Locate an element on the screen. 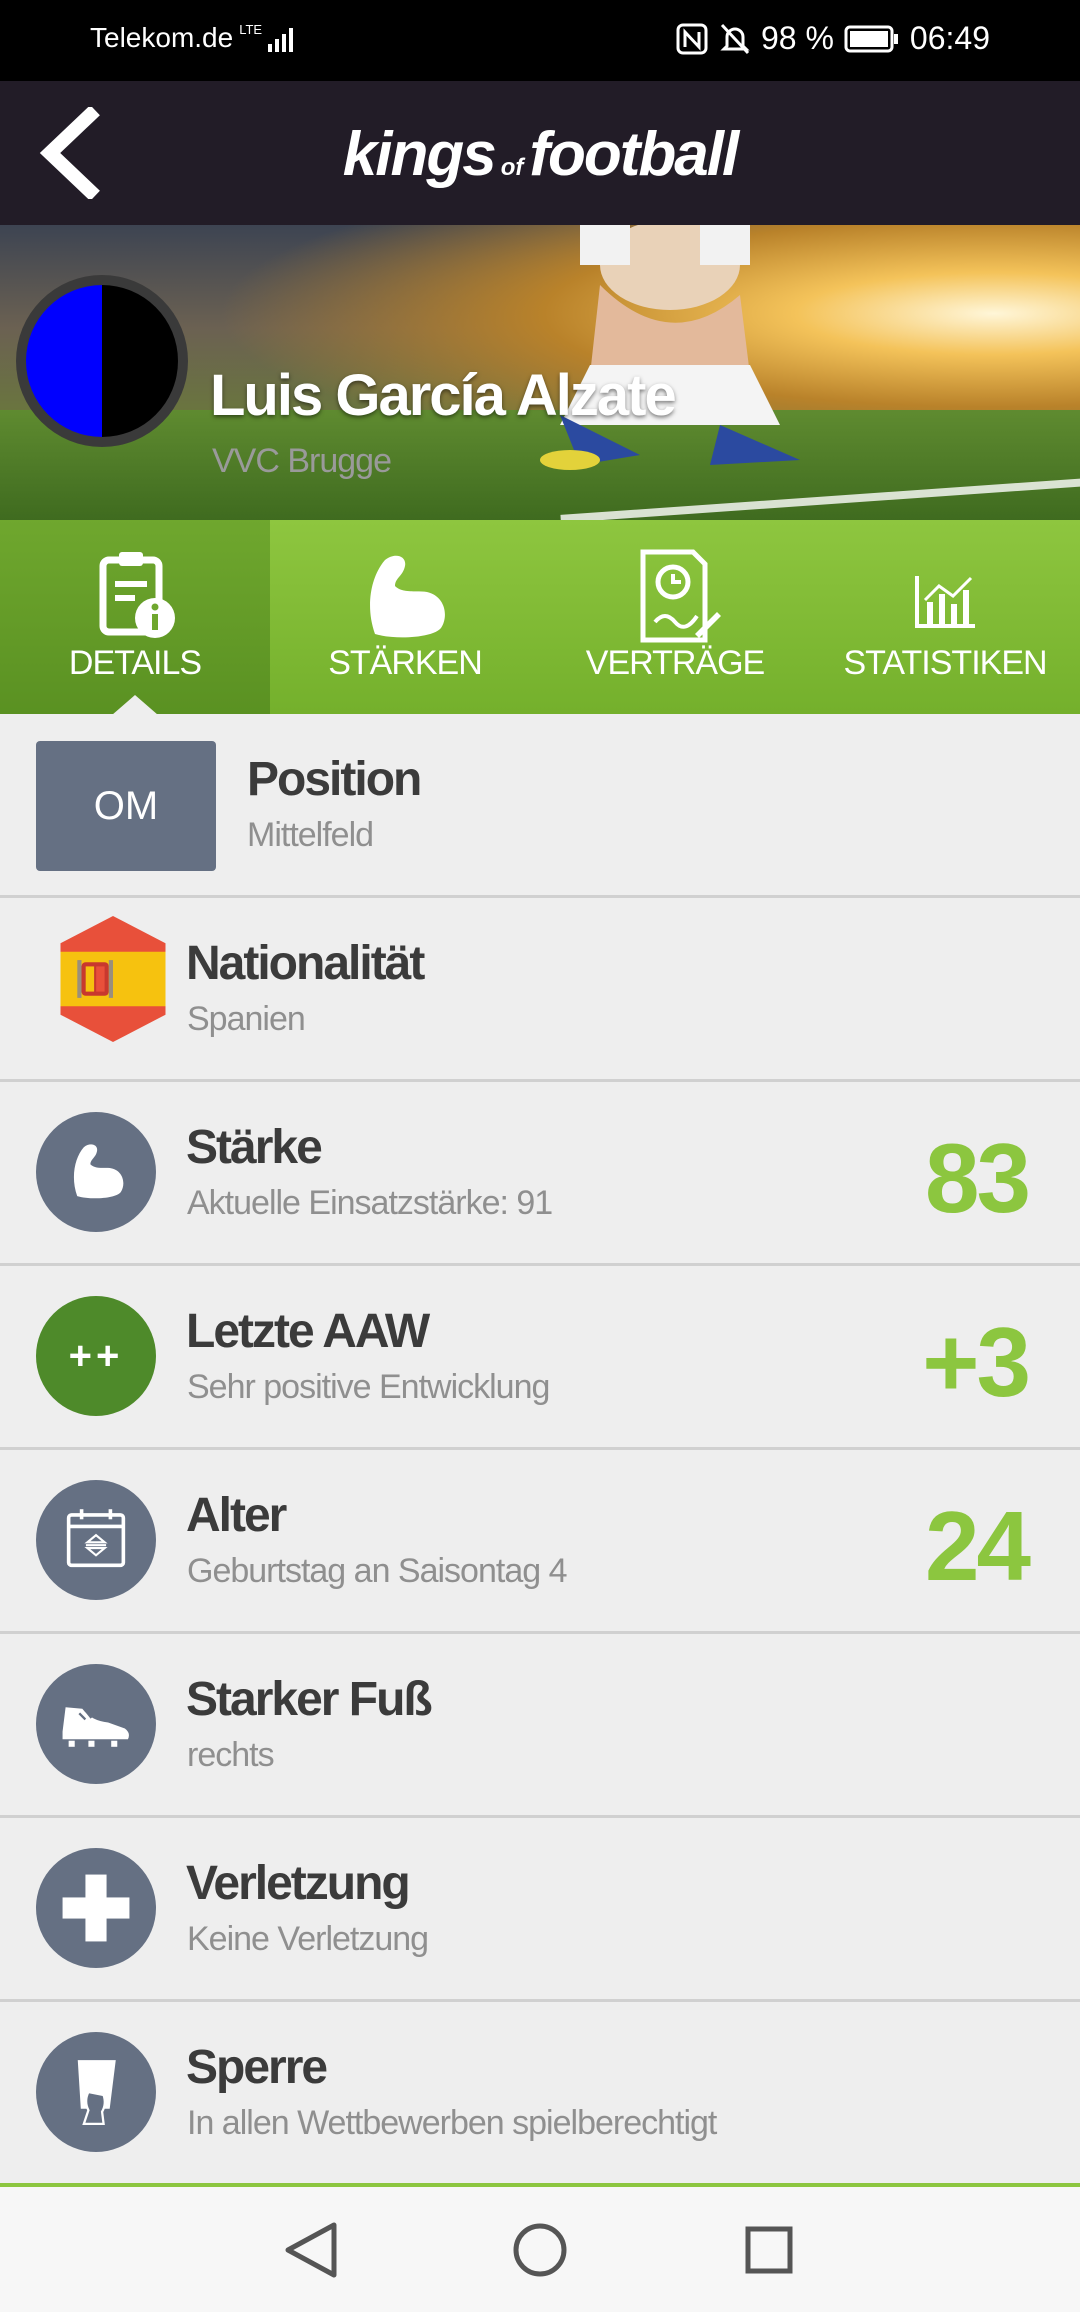  status-right: 98 % 06:49 is located at coordinates (832, 38).